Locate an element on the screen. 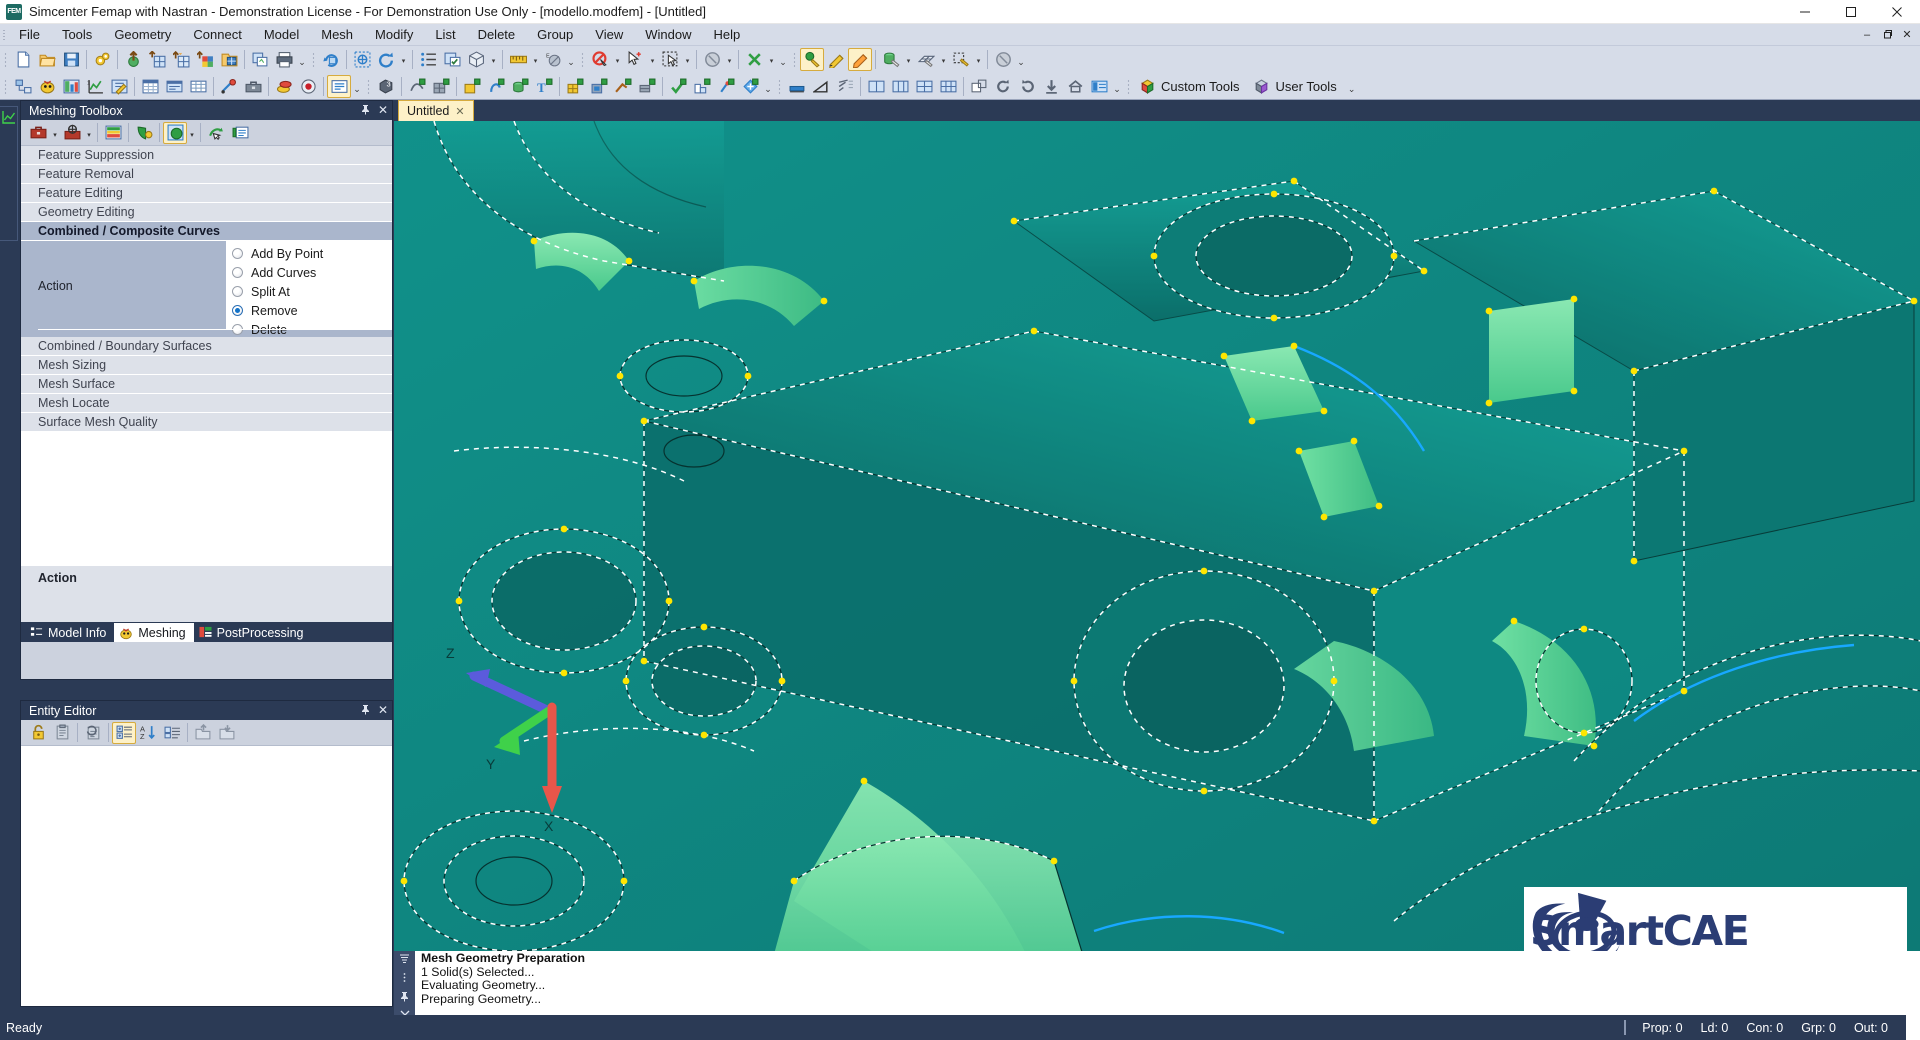 The width and height of the screenshot is (1920, 1040). color-palette-icon is located at coordinates (113, 133).